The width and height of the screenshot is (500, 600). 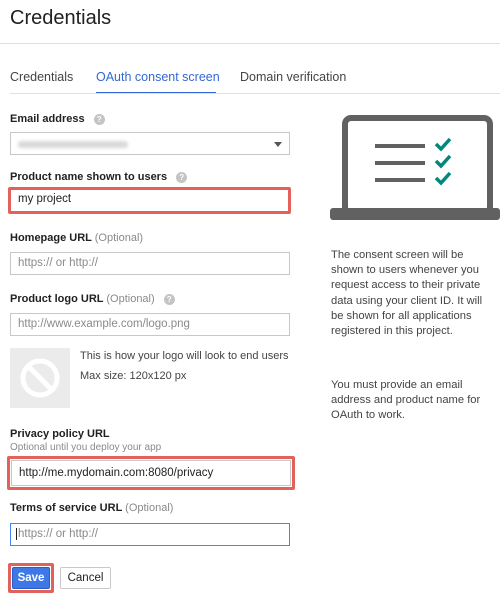 What do you see at coordinates (278, 144) in the screenshot?
I see `chevron-down-icon` at bounding box center [278, 144].